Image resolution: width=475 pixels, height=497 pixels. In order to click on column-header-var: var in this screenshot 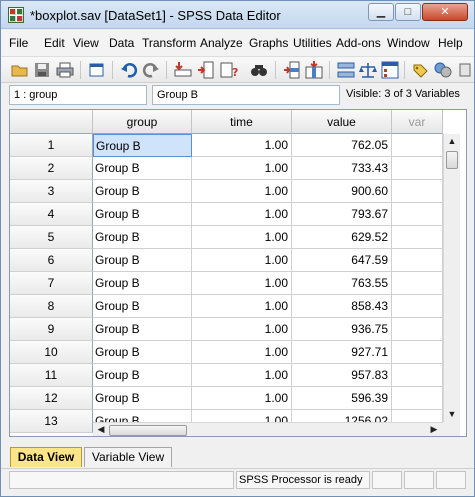, I will do `click(417, 122)`.